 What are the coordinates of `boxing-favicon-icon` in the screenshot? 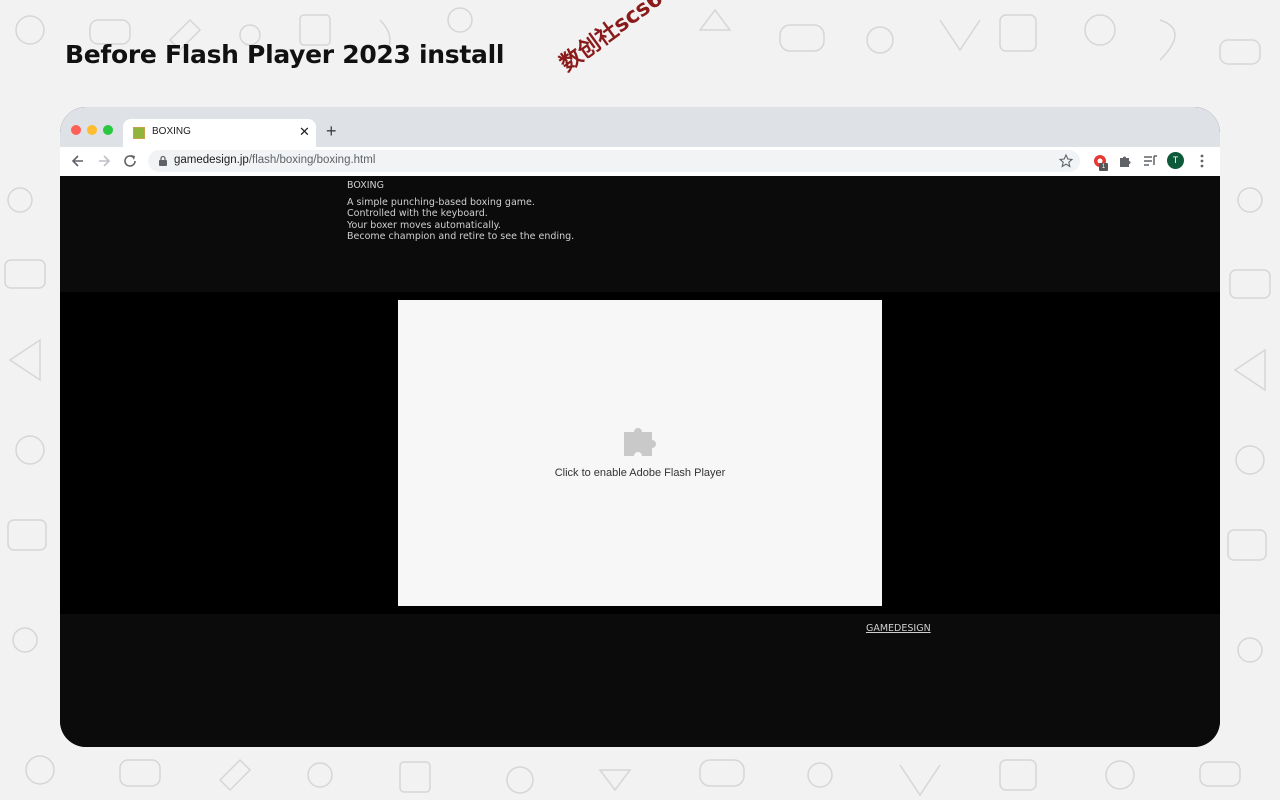 It's located at (139, 133).